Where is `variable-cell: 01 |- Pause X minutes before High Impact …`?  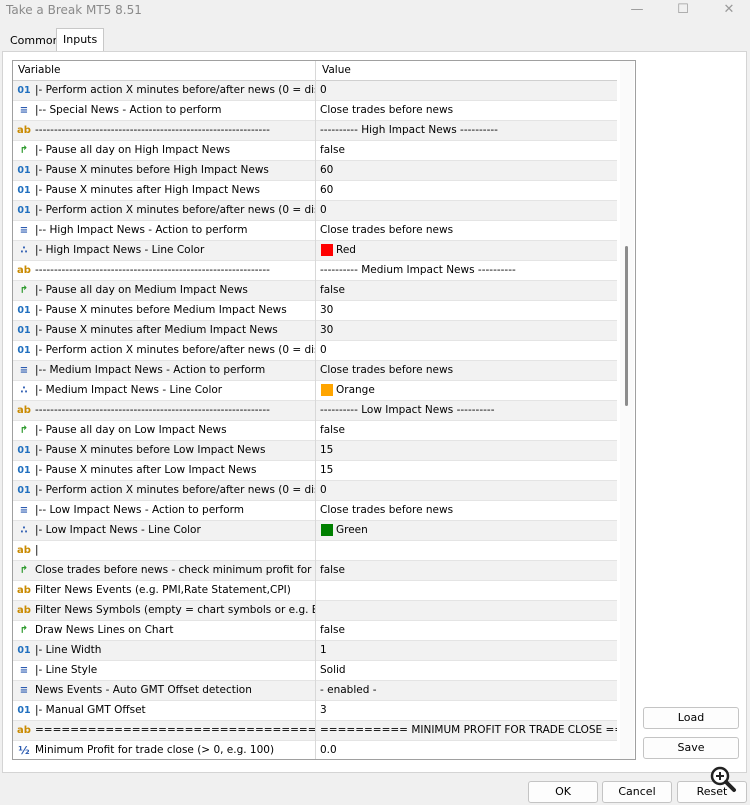
variable-cell: 01 |- Pause X minutes before High Impact … is located at coordinates (164, 171).